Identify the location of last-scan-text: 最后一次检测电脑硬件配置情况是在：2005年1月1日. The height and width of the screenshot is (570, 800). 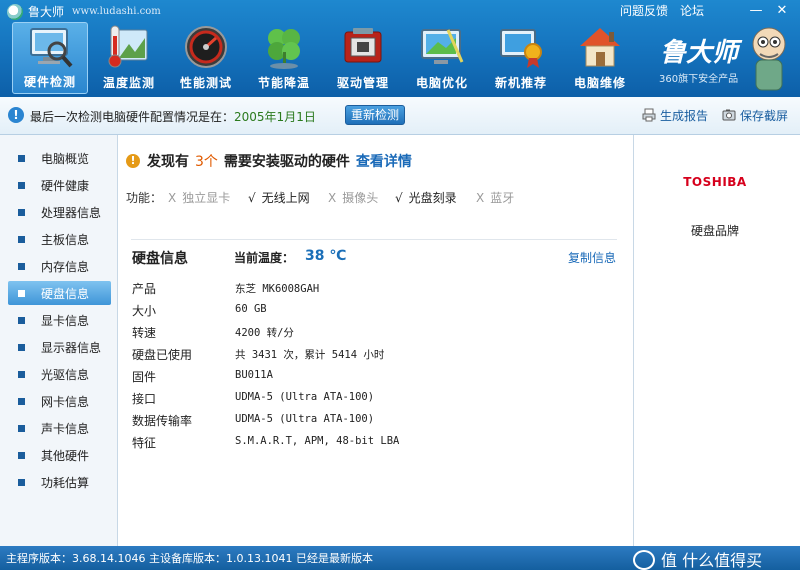
(173, 116).